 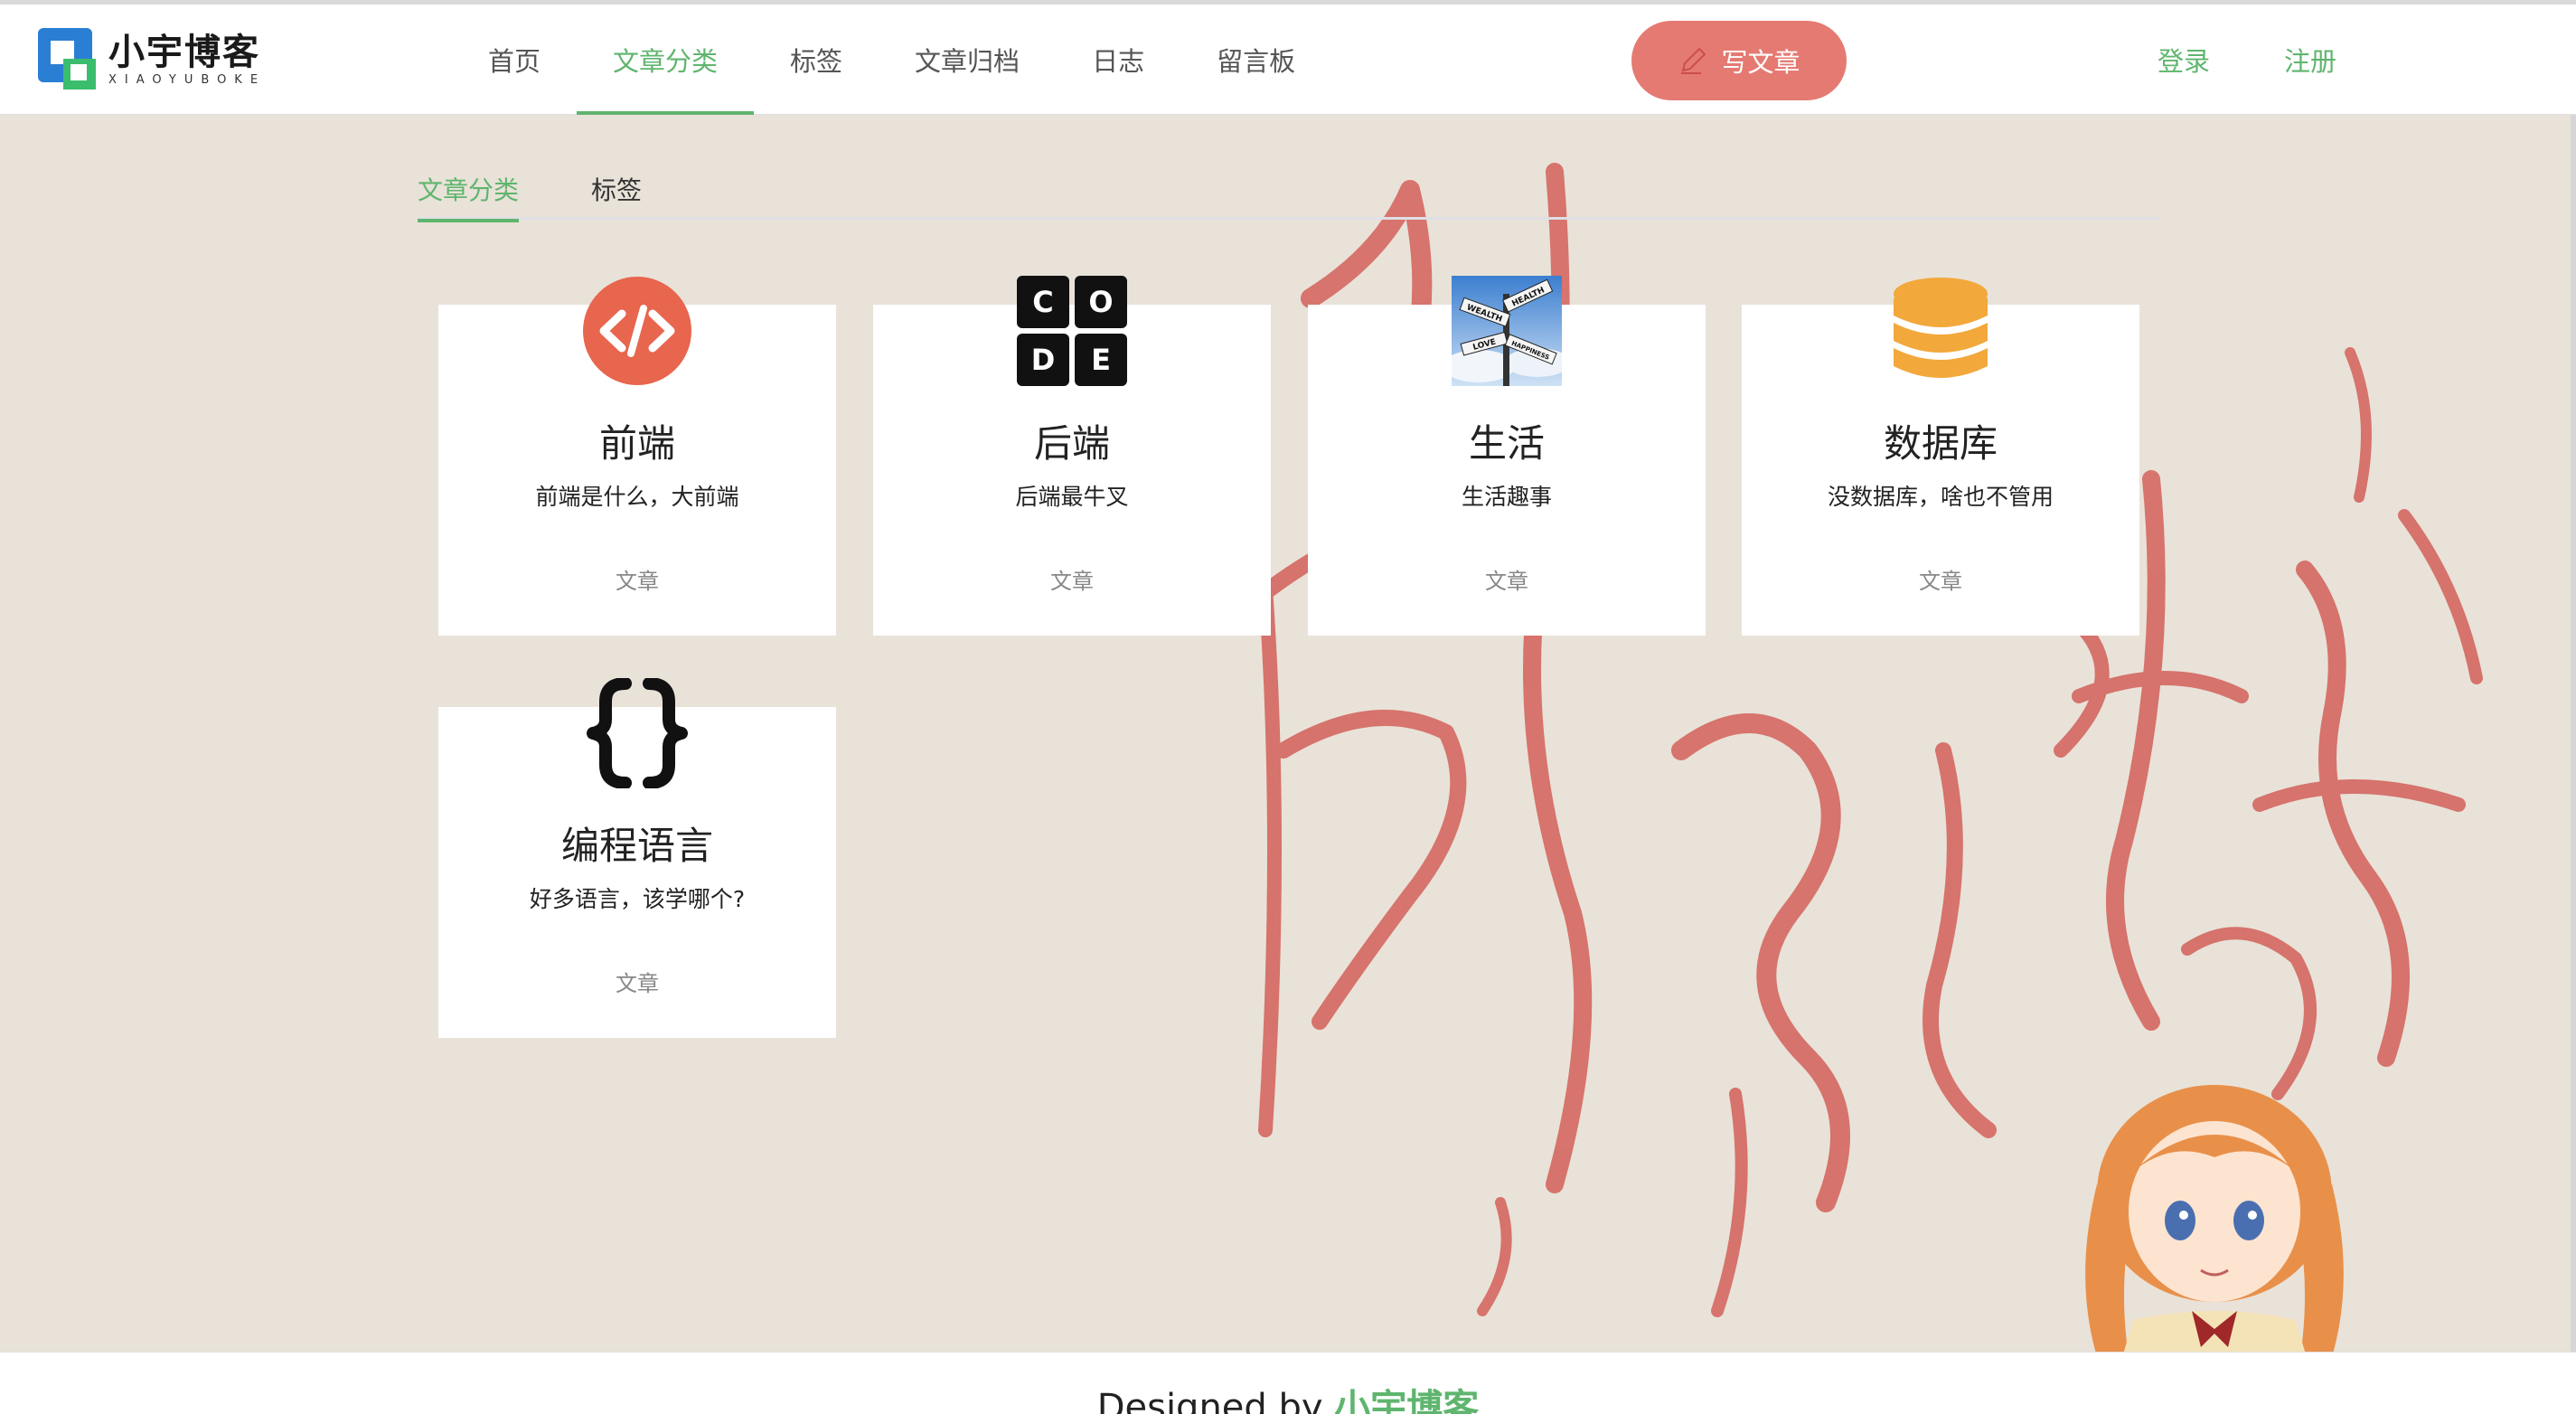 What do you see at coordinates (637, 443) in the screenshot?
I see `category-title: 前端` at bounding box center [637, 443].